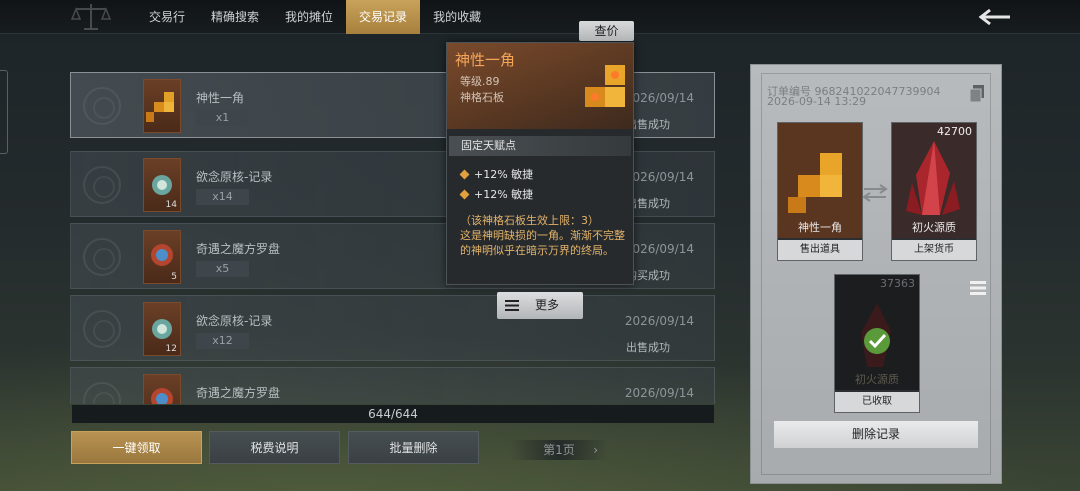  What do you see at coordinates (393, 414) in the screenshot?
I see `record-counter: 644/644` at bounding box center [393, 414].